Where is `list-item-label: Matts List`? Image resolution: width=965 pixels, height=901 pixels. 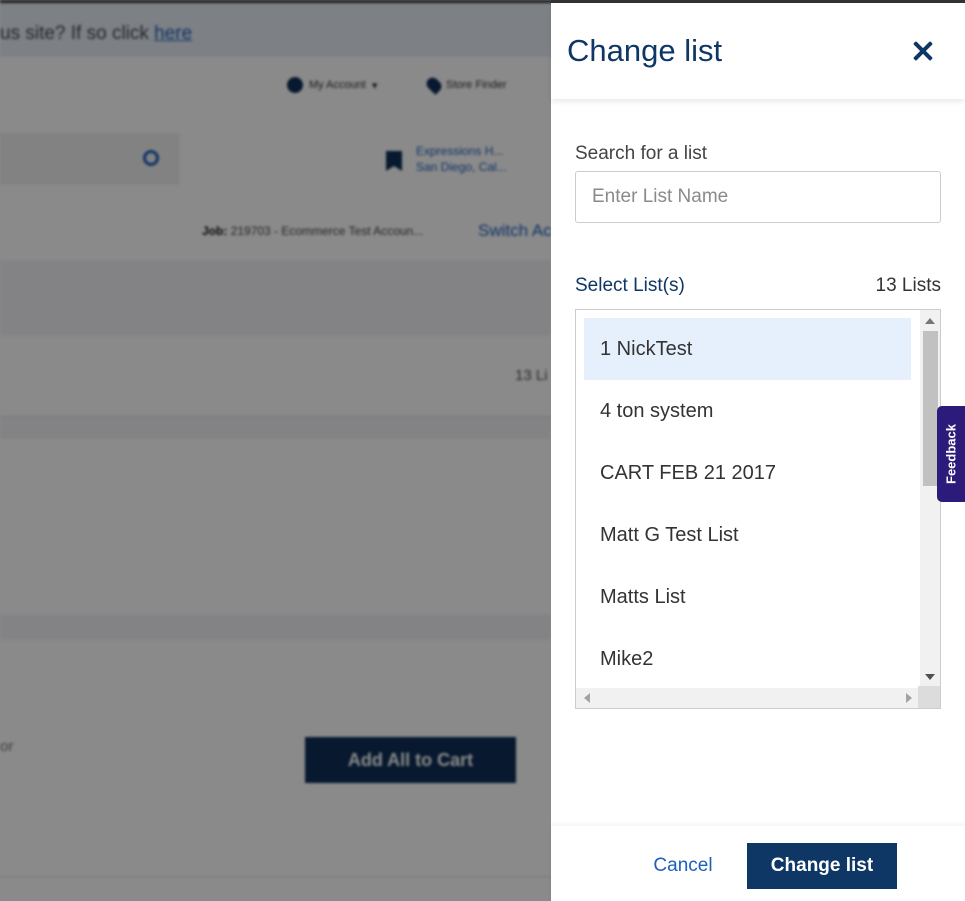 list-item-label: Matts List is located at coordinates (643, 596).